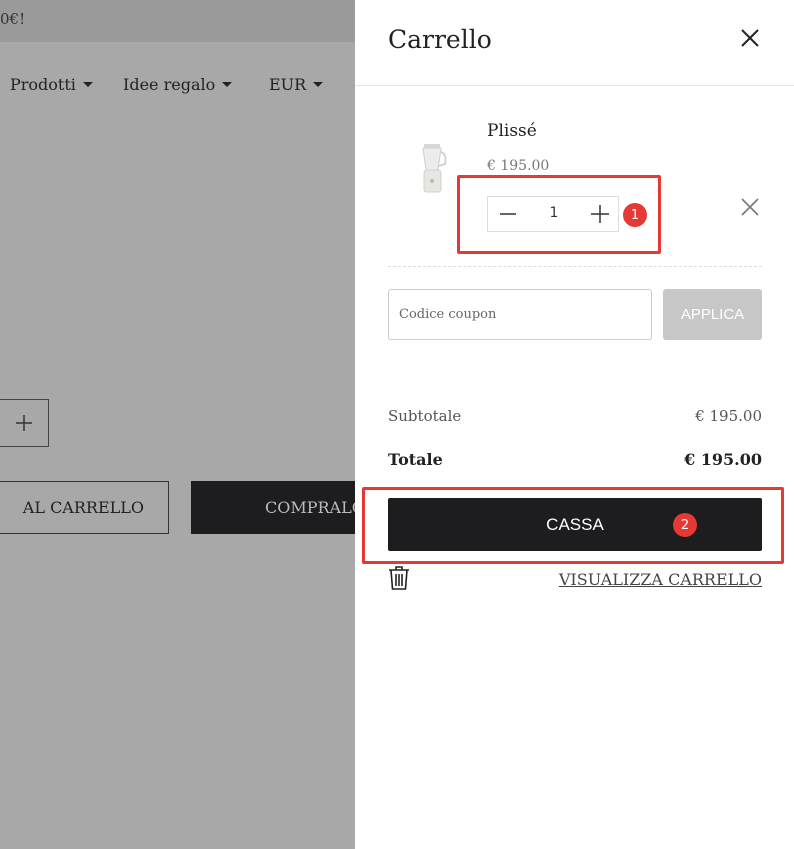  What do you see at coordinates (520, 314) in the screenshot?
I see `coupon-input` at bounding box center [520, 314].